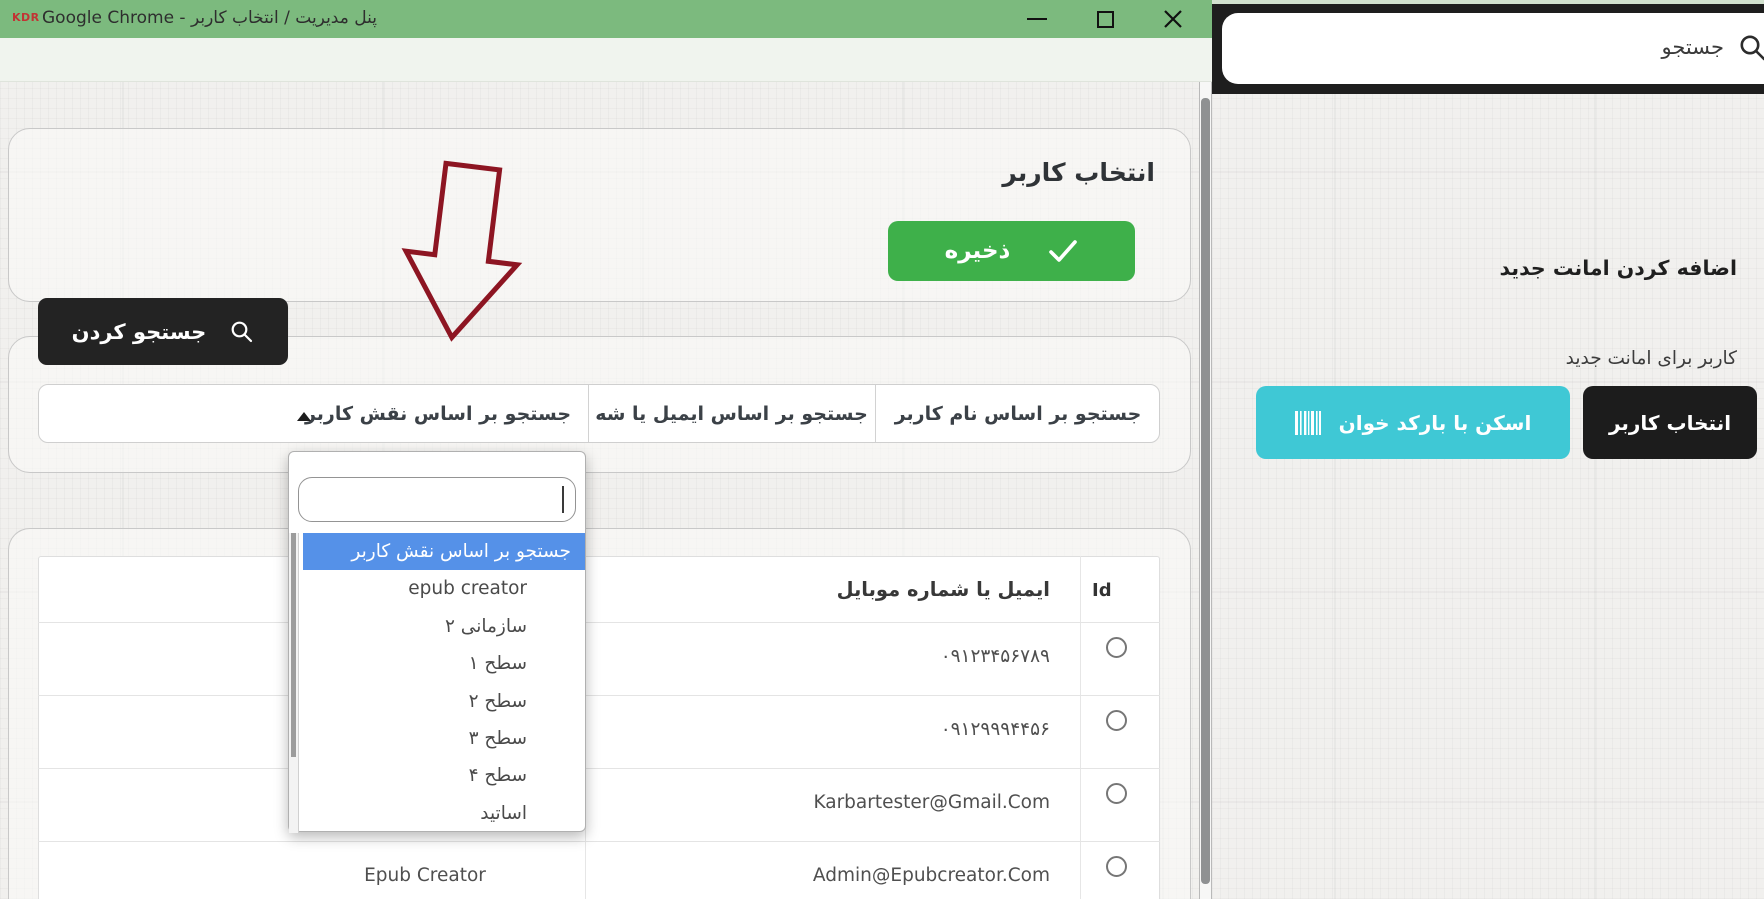 Image resolution: width=1764 pixels, height=899 pixels. I want to click on search-submit-button: جستجو کردن, so click(163, 331).